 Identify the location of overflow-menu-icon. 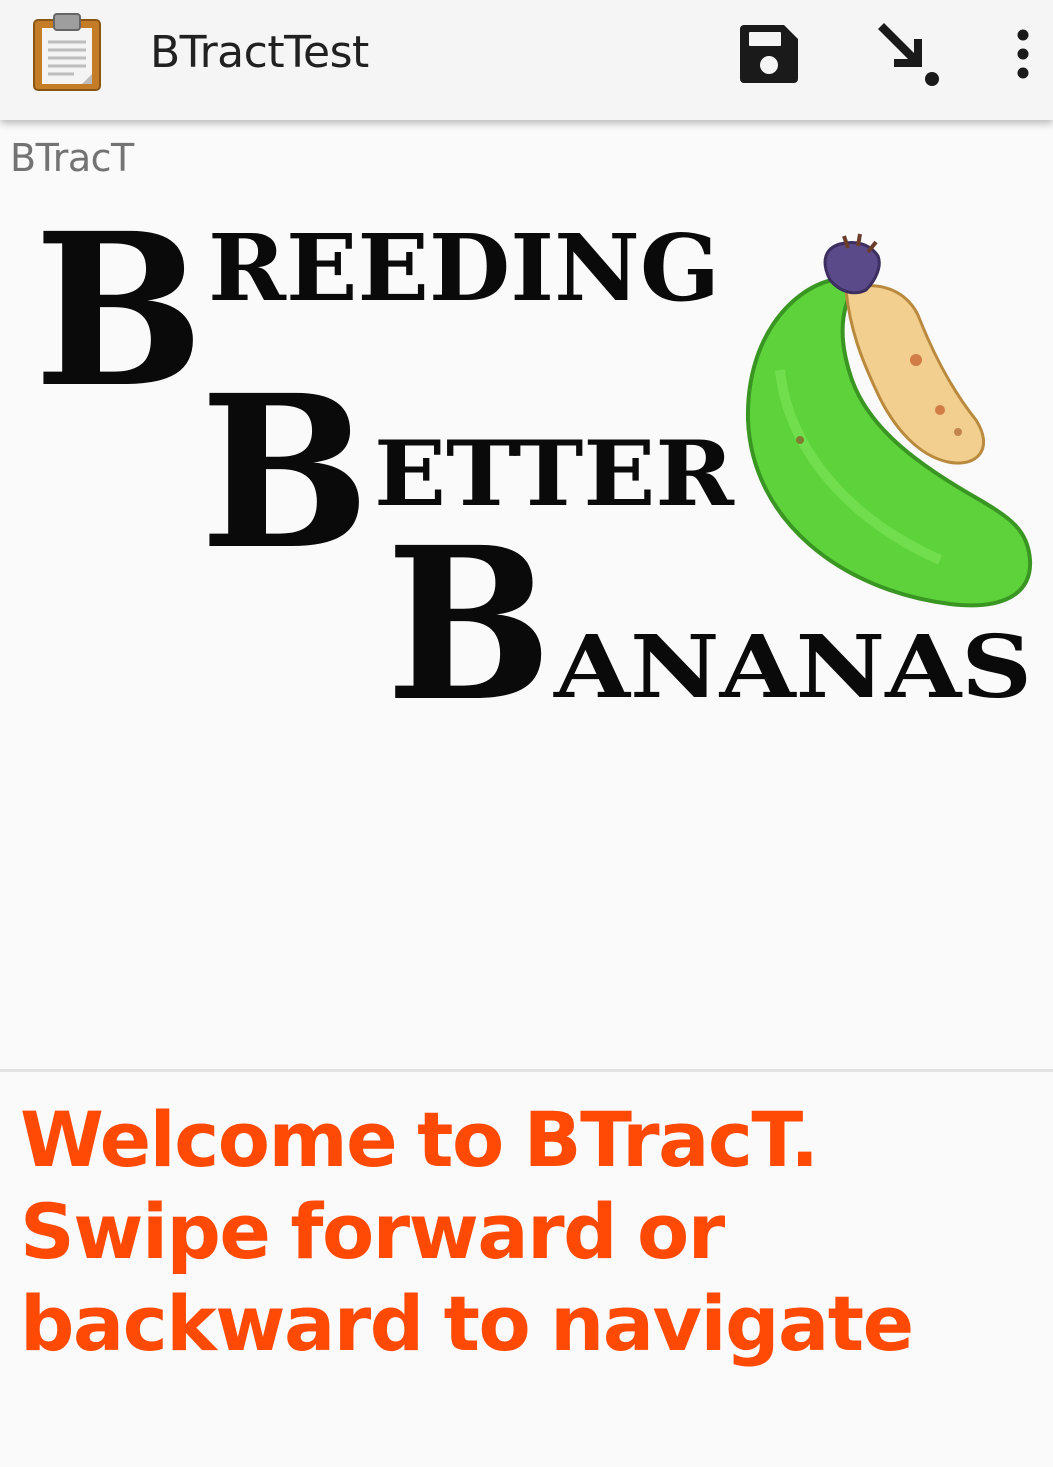
(1023, 54).